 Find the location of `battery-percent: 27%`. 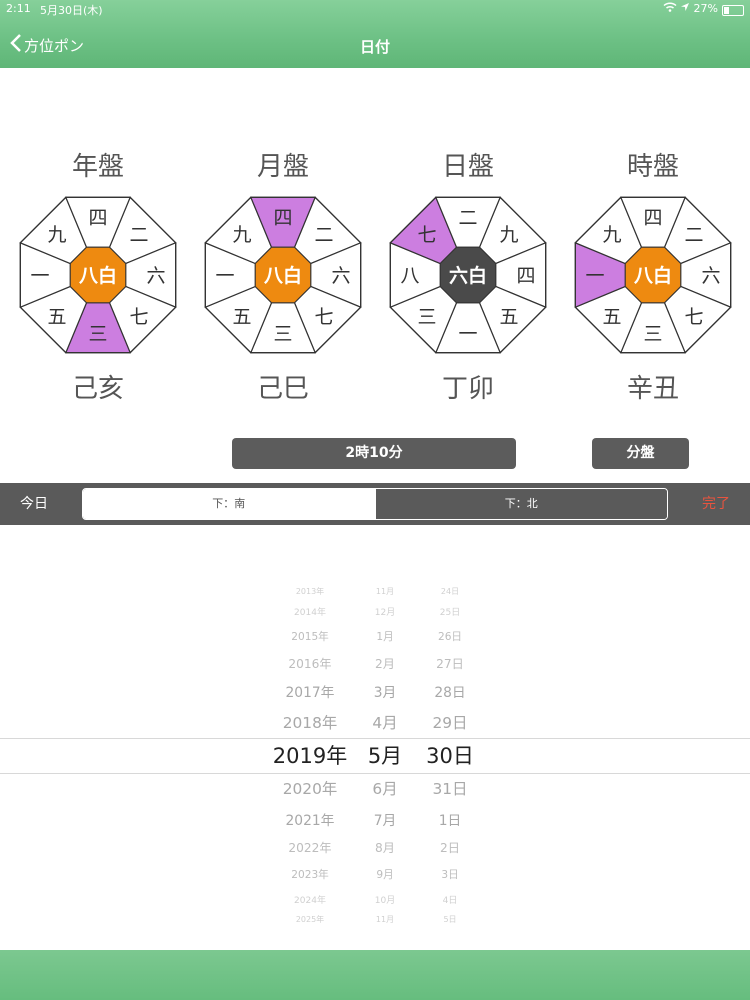

battery-percent: 27% is located at coordinates (705, 8).